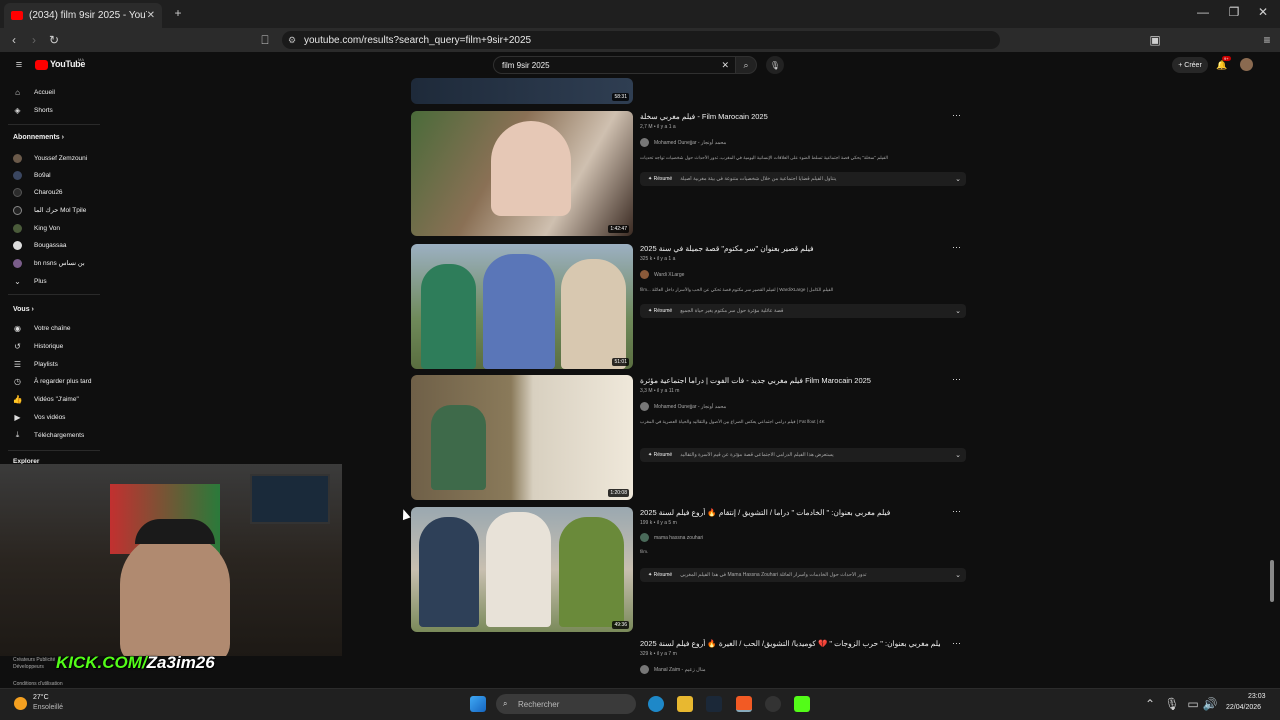  I want to click on steam-icon, so click(714, 704).